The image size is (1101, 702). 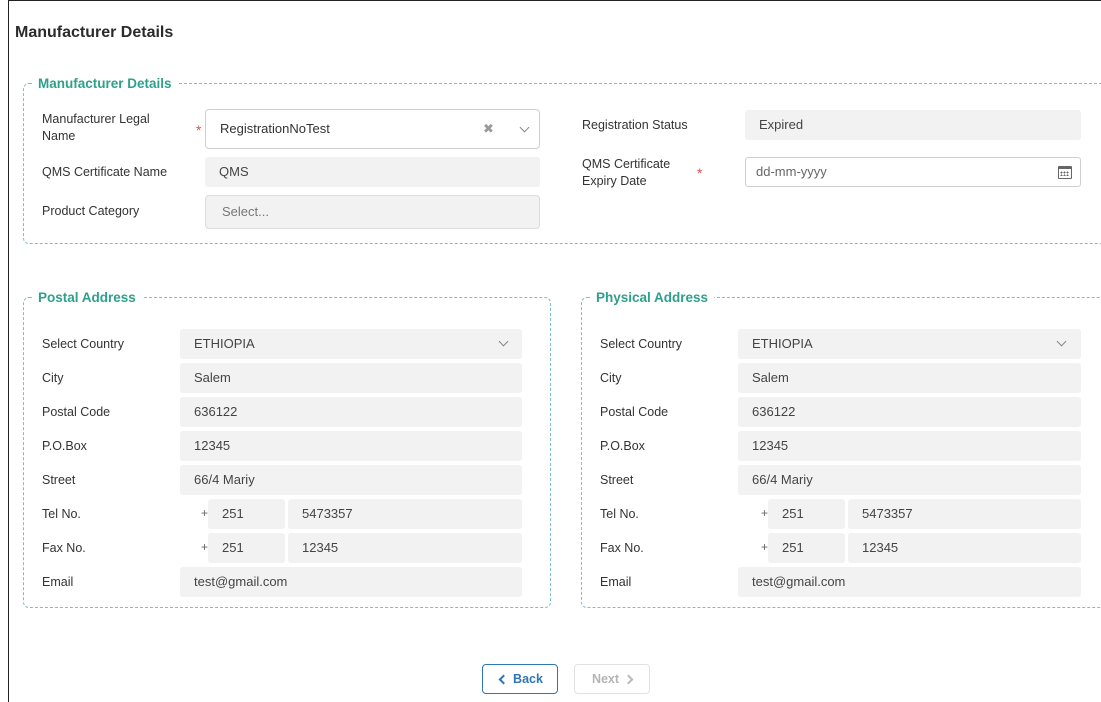 What do you see at coordinates (909, 378) in the screenshot?
I see `physical-city-field: Salem` at bounding box center [909, 378].